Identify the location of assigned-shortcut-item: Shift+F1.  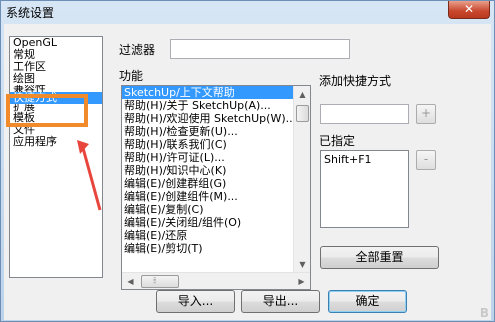
(364, 159).